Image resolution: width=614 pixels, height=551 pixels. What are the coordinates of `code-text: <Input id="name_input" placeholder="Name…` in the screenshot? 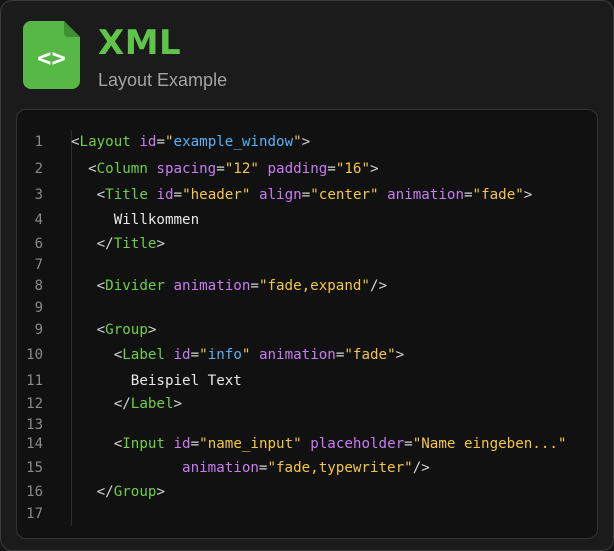 It's located at (319, 444).